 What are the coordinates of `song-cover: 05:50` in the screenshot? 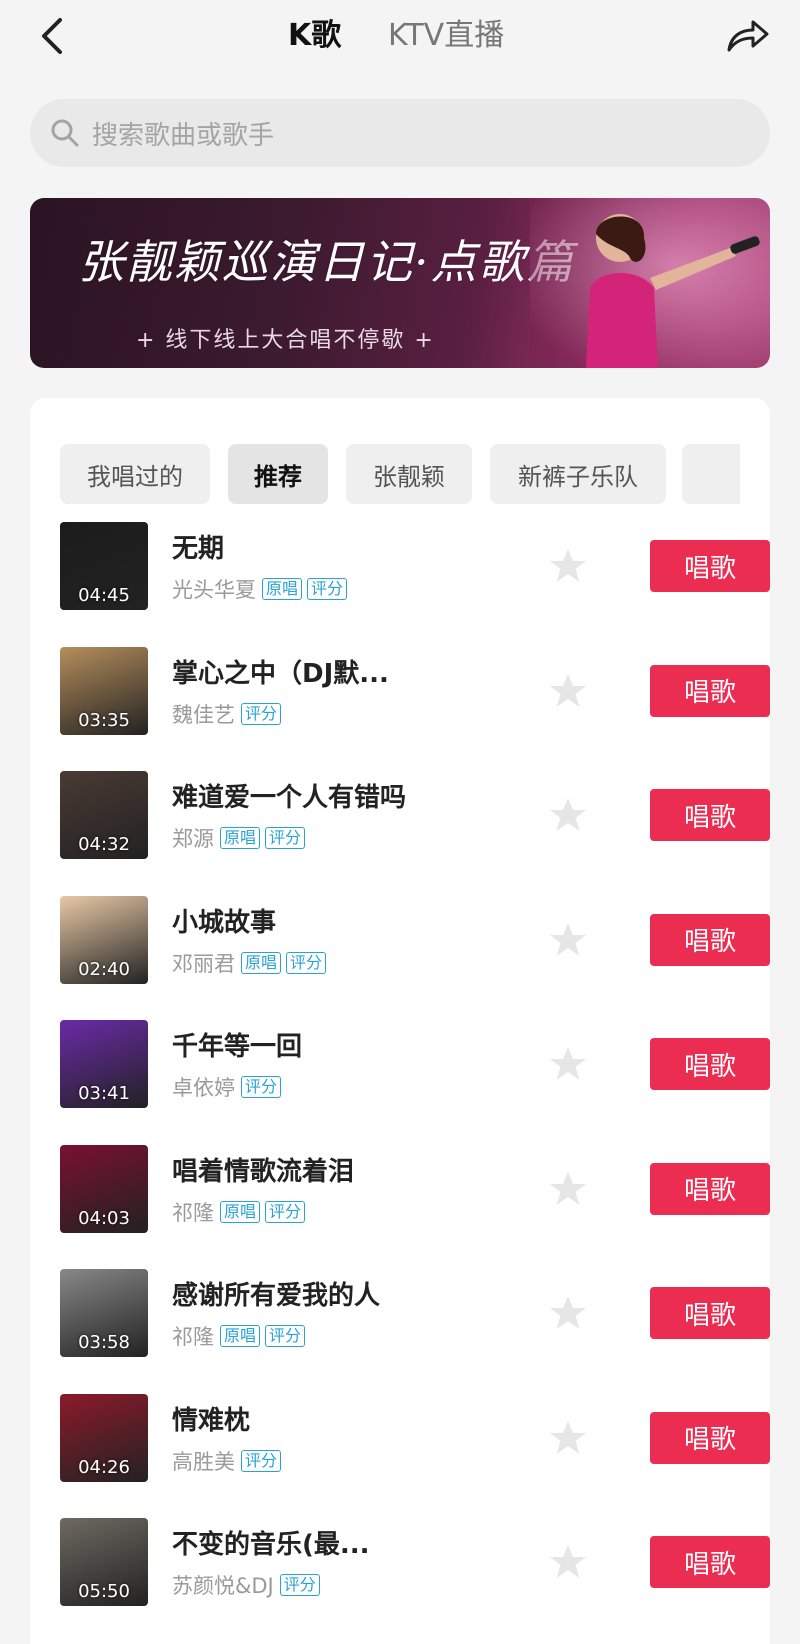 It's located at (104, 1562).